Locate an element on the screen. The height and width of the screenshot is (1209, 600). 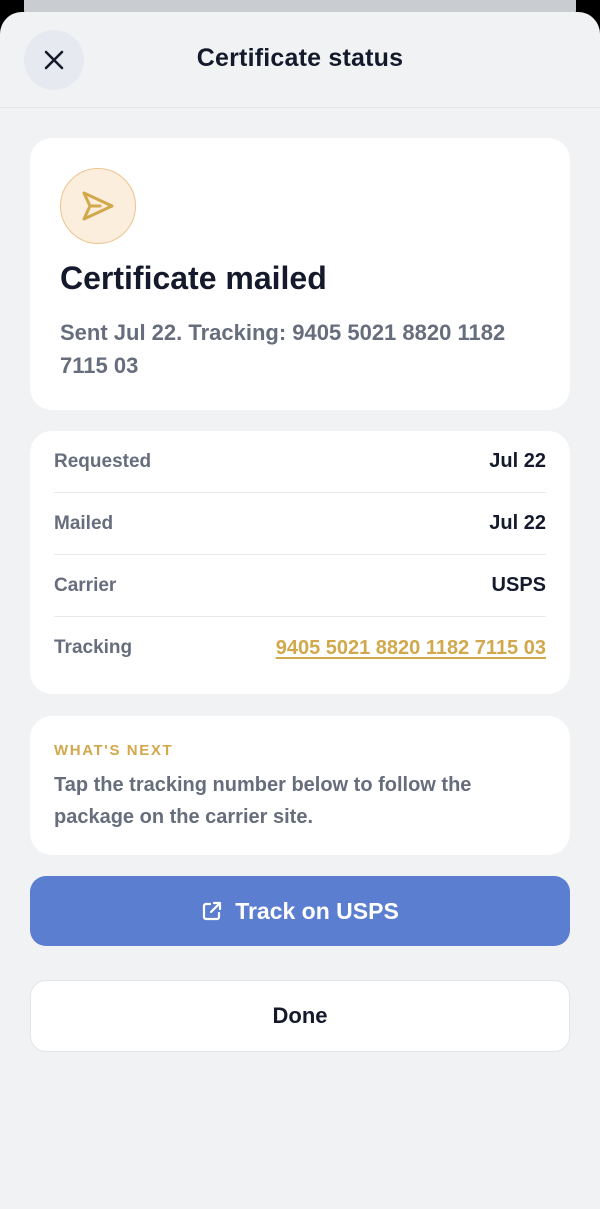
paper-plane-icon is located at coordinates (98, 206).